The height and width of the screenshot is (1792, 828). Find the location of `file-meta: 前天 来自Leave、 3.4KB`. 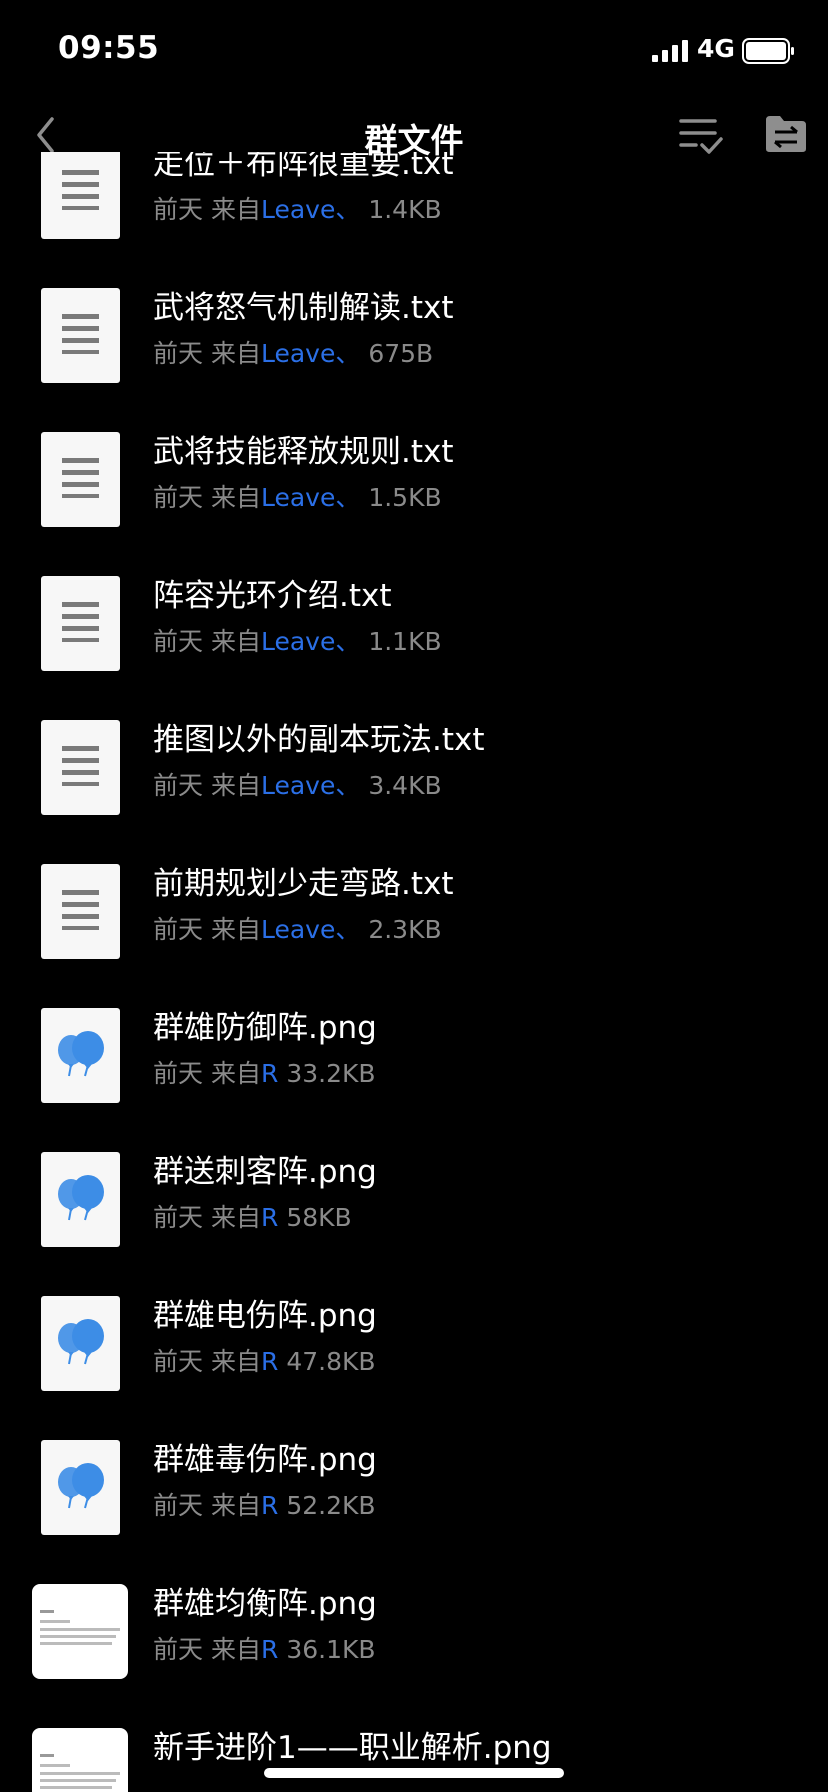

file-meta: 前天 来自Leave、 3.4KB is located at coordinates (297, 784).